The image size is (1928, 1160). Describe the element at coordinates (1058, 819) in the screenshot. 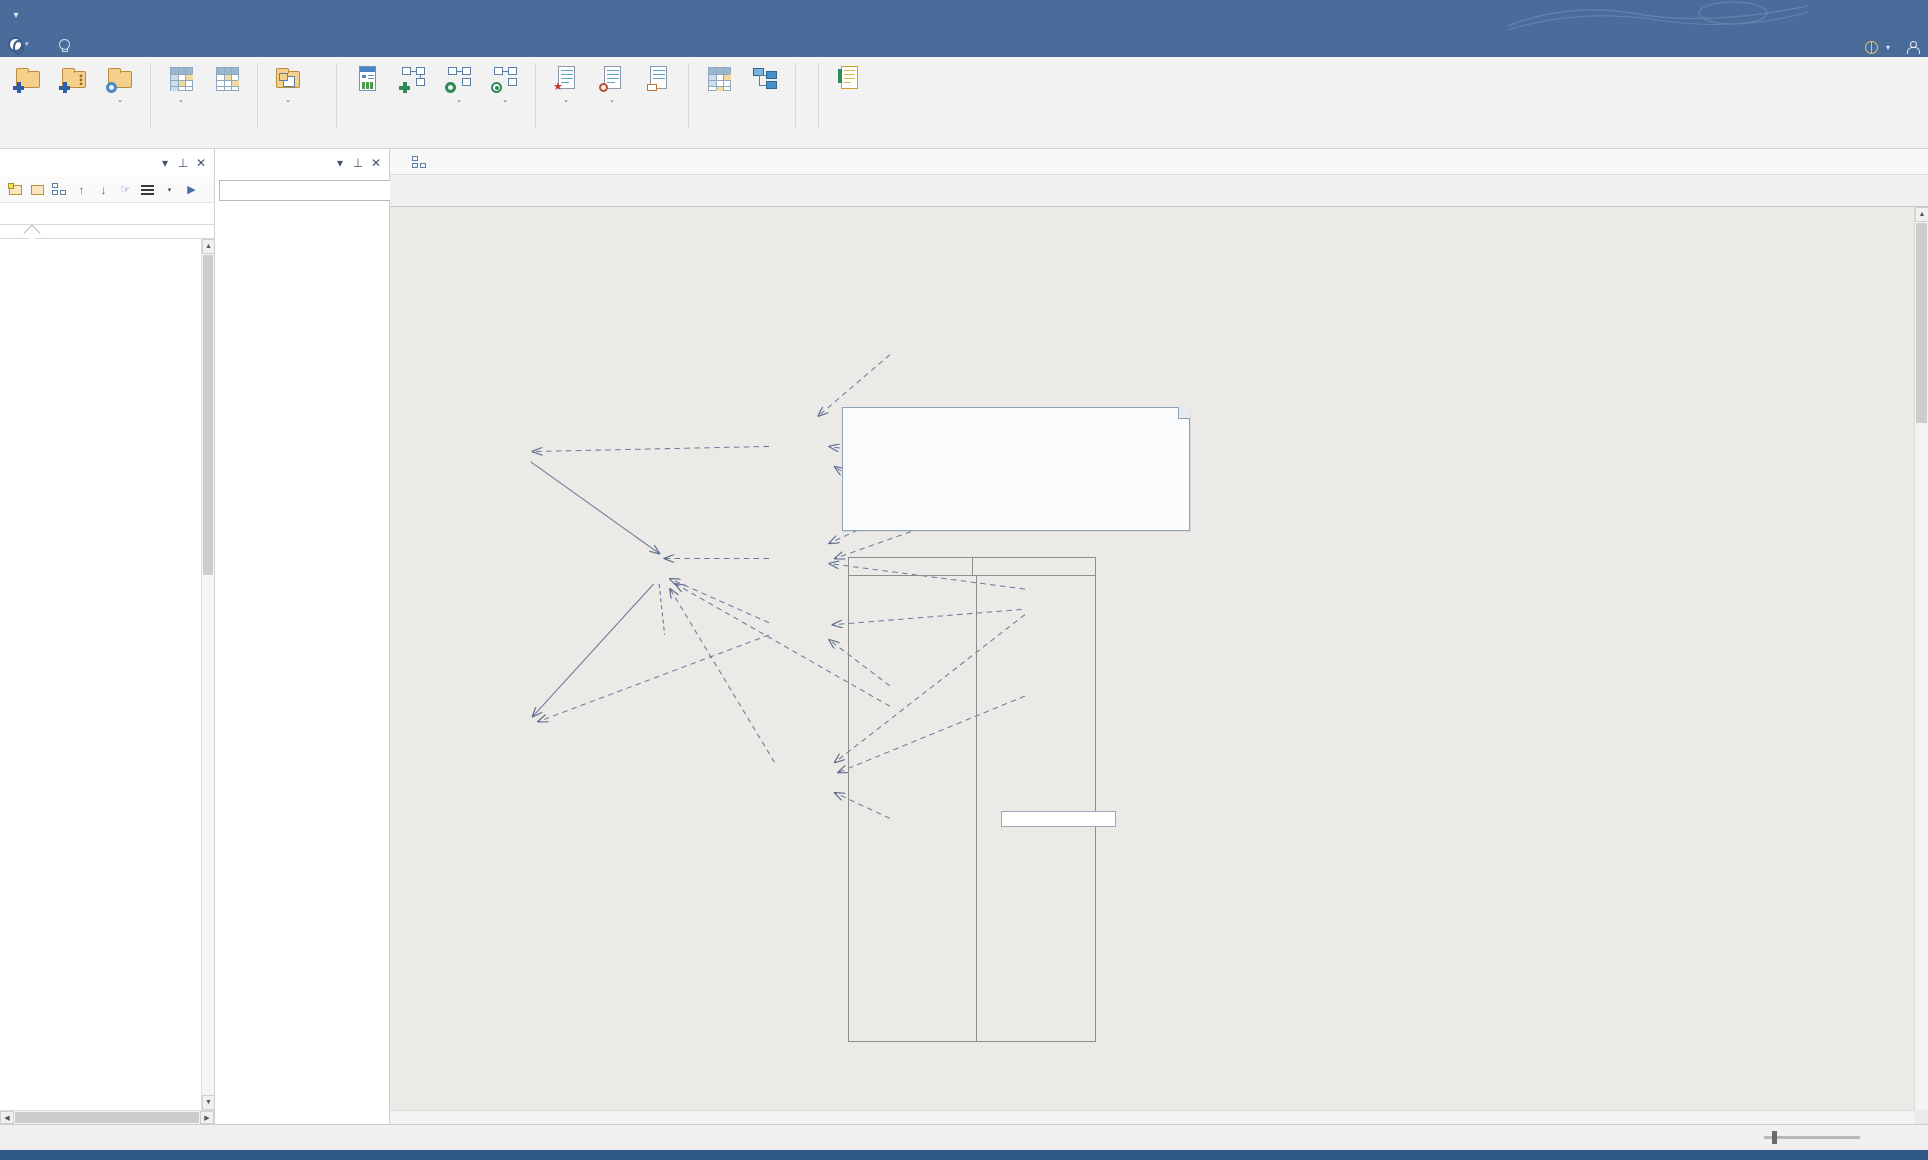

I see `diagram-constraint-note` at that location.